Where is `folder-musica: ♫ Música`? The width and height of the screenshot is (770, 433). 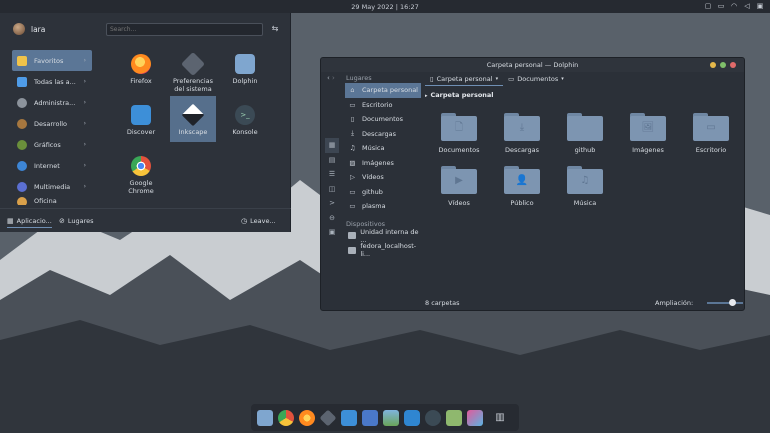
folder-musica: ♫ Música is located at coordinates (585, 187).